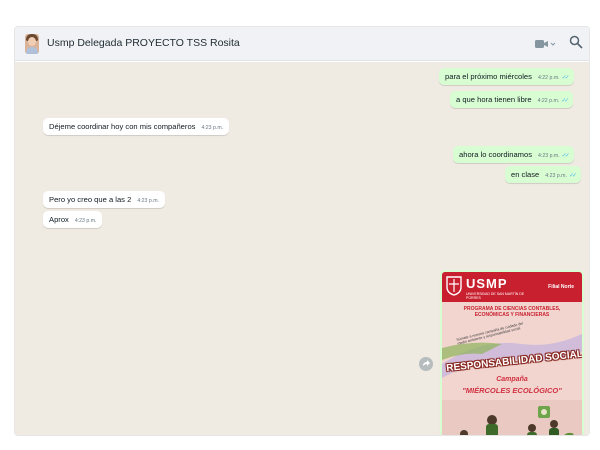 The width and height of the screenshot is (600, 450). Describe the element at coordinates (426, 364) in the screenshot. I see `forward-icon` at that location.